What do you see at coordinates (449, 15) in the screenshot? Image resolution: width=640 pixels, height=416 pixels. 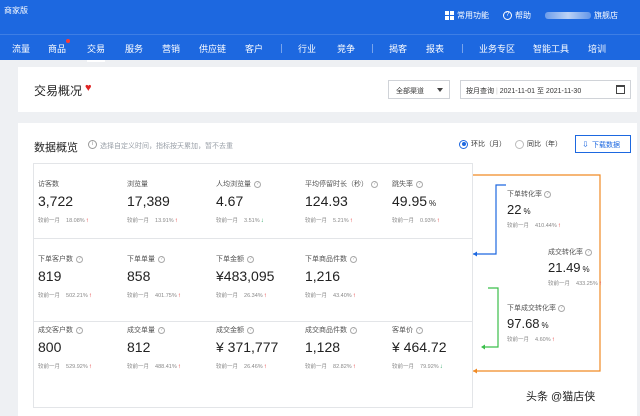 I see `grid-icon` at bounding box center [449, 15].